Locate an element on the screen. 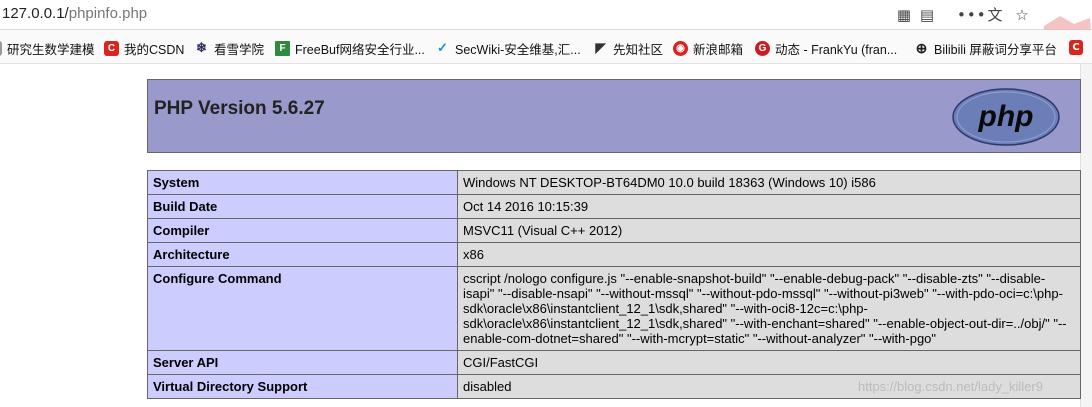 Image resolution: width=1092 pixels, height=407 pixels. row-key: Compiler is located at coordinates (302, 230).